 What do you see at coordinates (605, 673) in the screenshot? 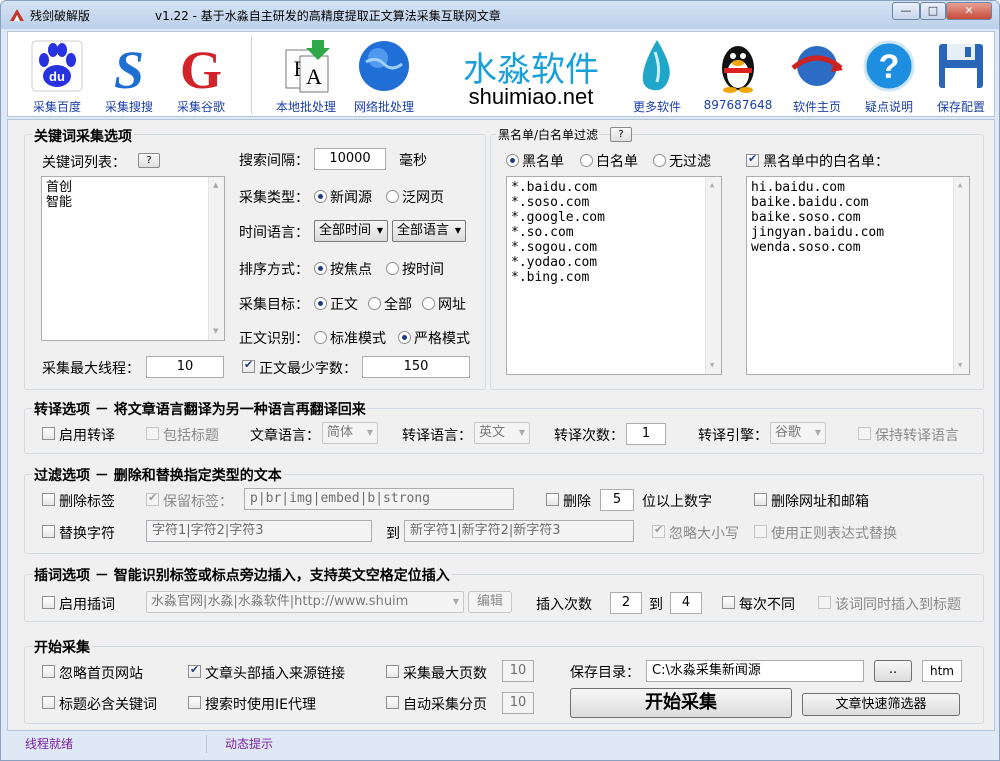
I see `save-dir-label: 保存目录：` at bounding box center [605, 673].